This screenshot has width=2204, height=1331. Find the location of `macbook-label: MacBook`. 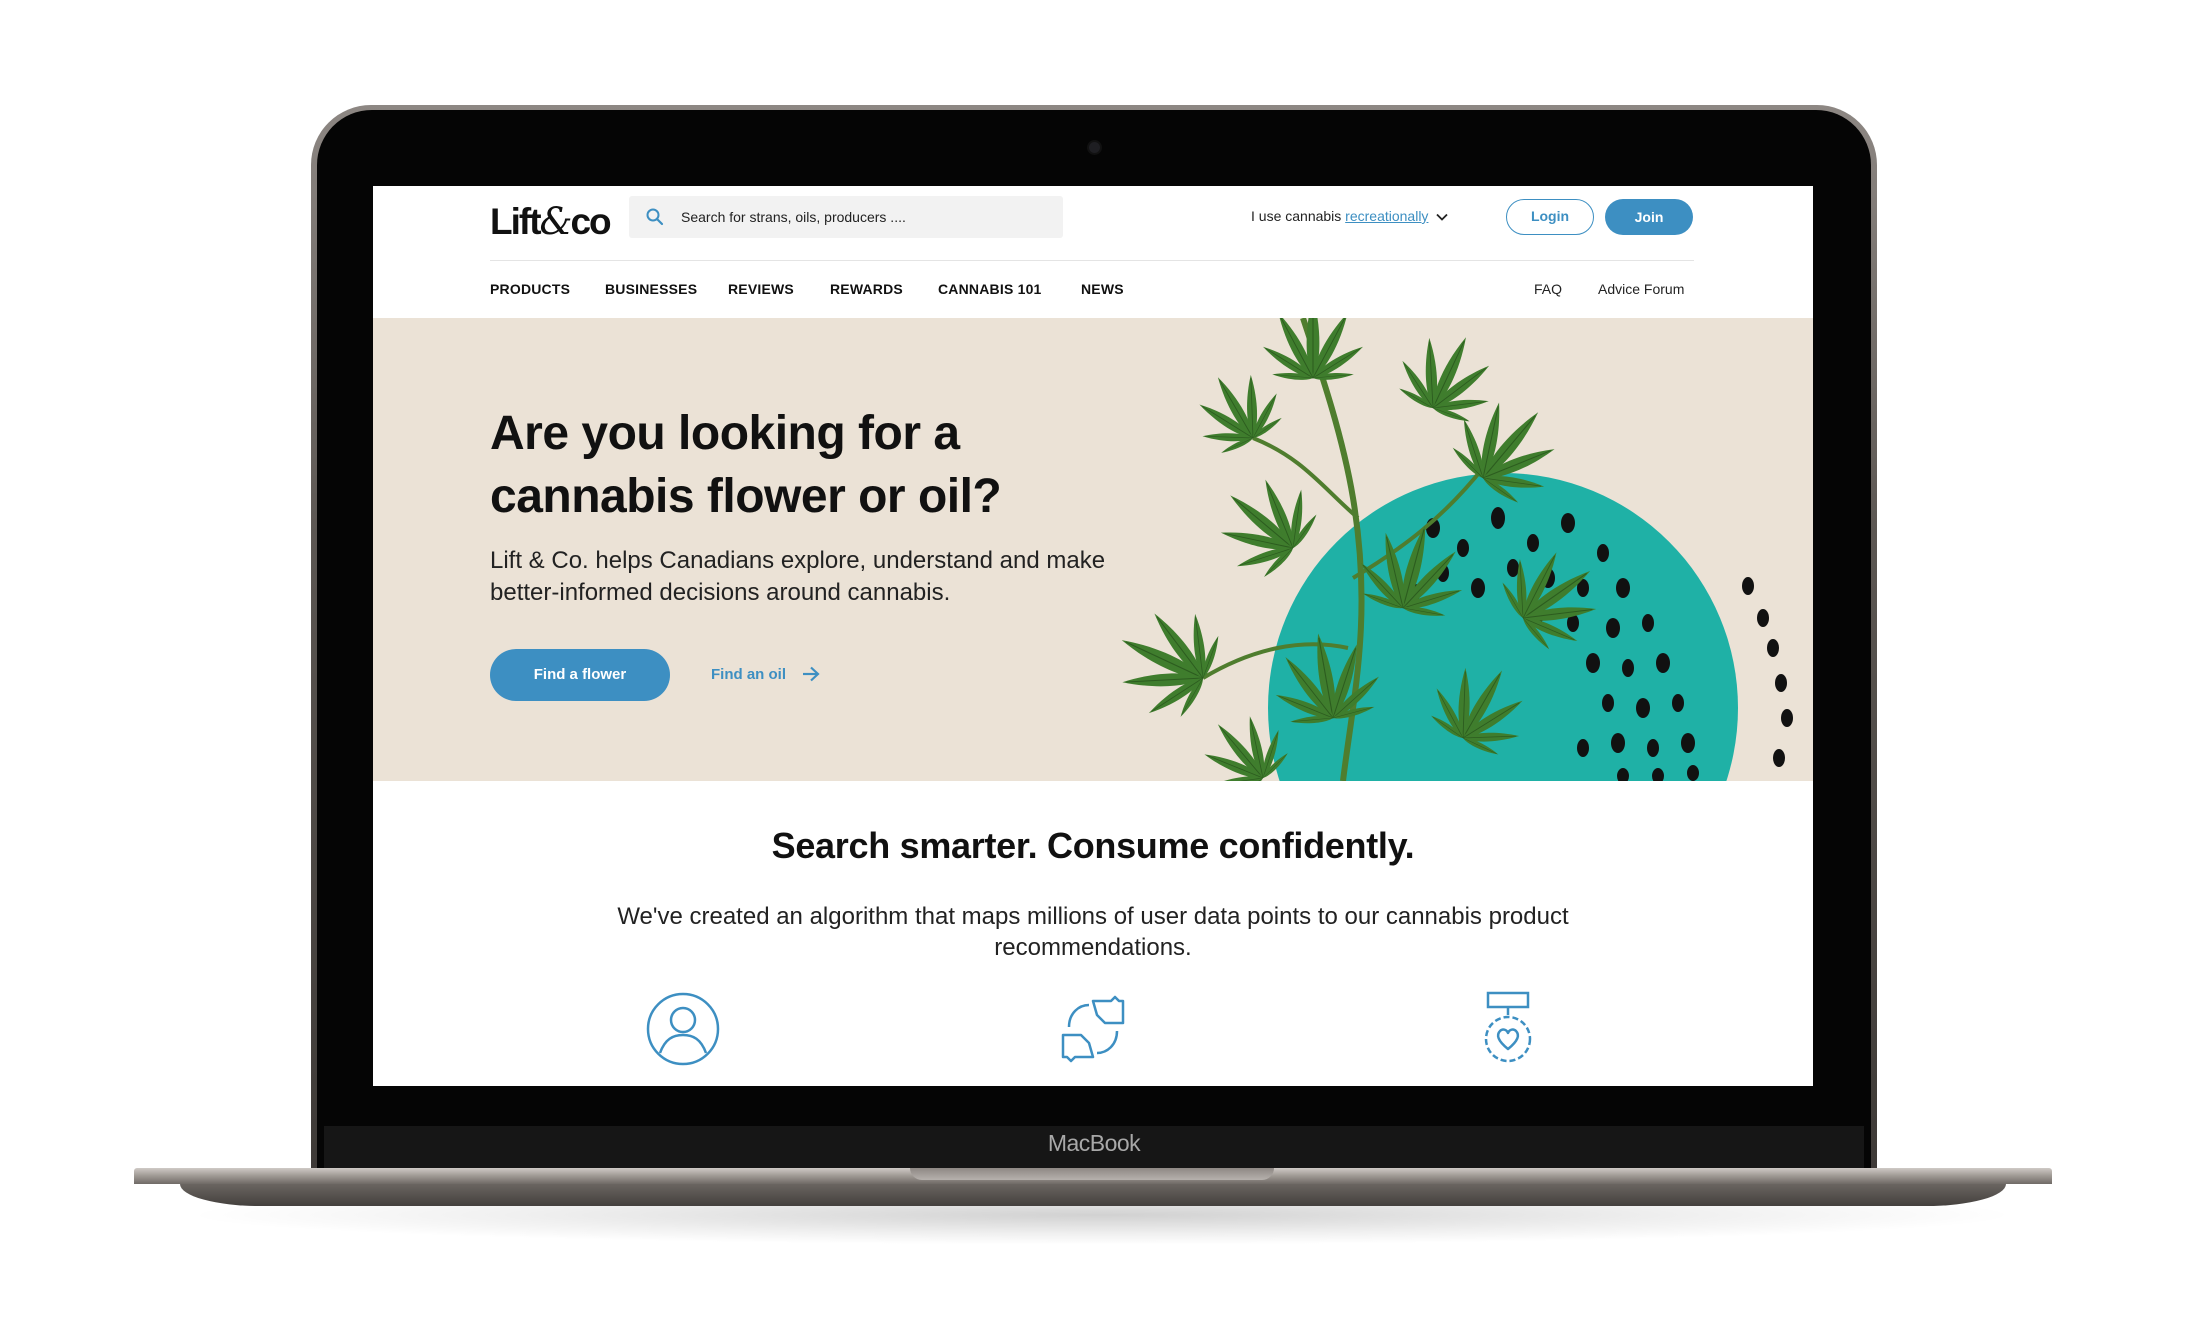

macbook-label: MacBook is located at coordinates (1094, 1143).